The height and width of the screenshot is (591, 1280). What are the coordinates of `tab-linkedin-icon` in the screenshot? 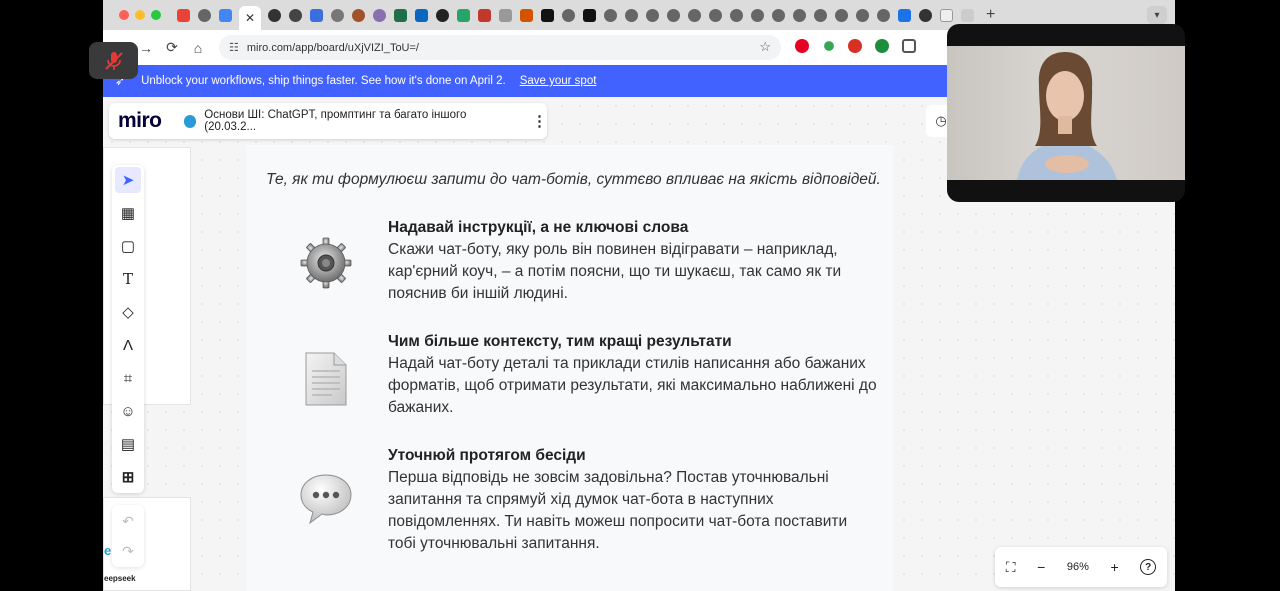 It's located at (421, 15).